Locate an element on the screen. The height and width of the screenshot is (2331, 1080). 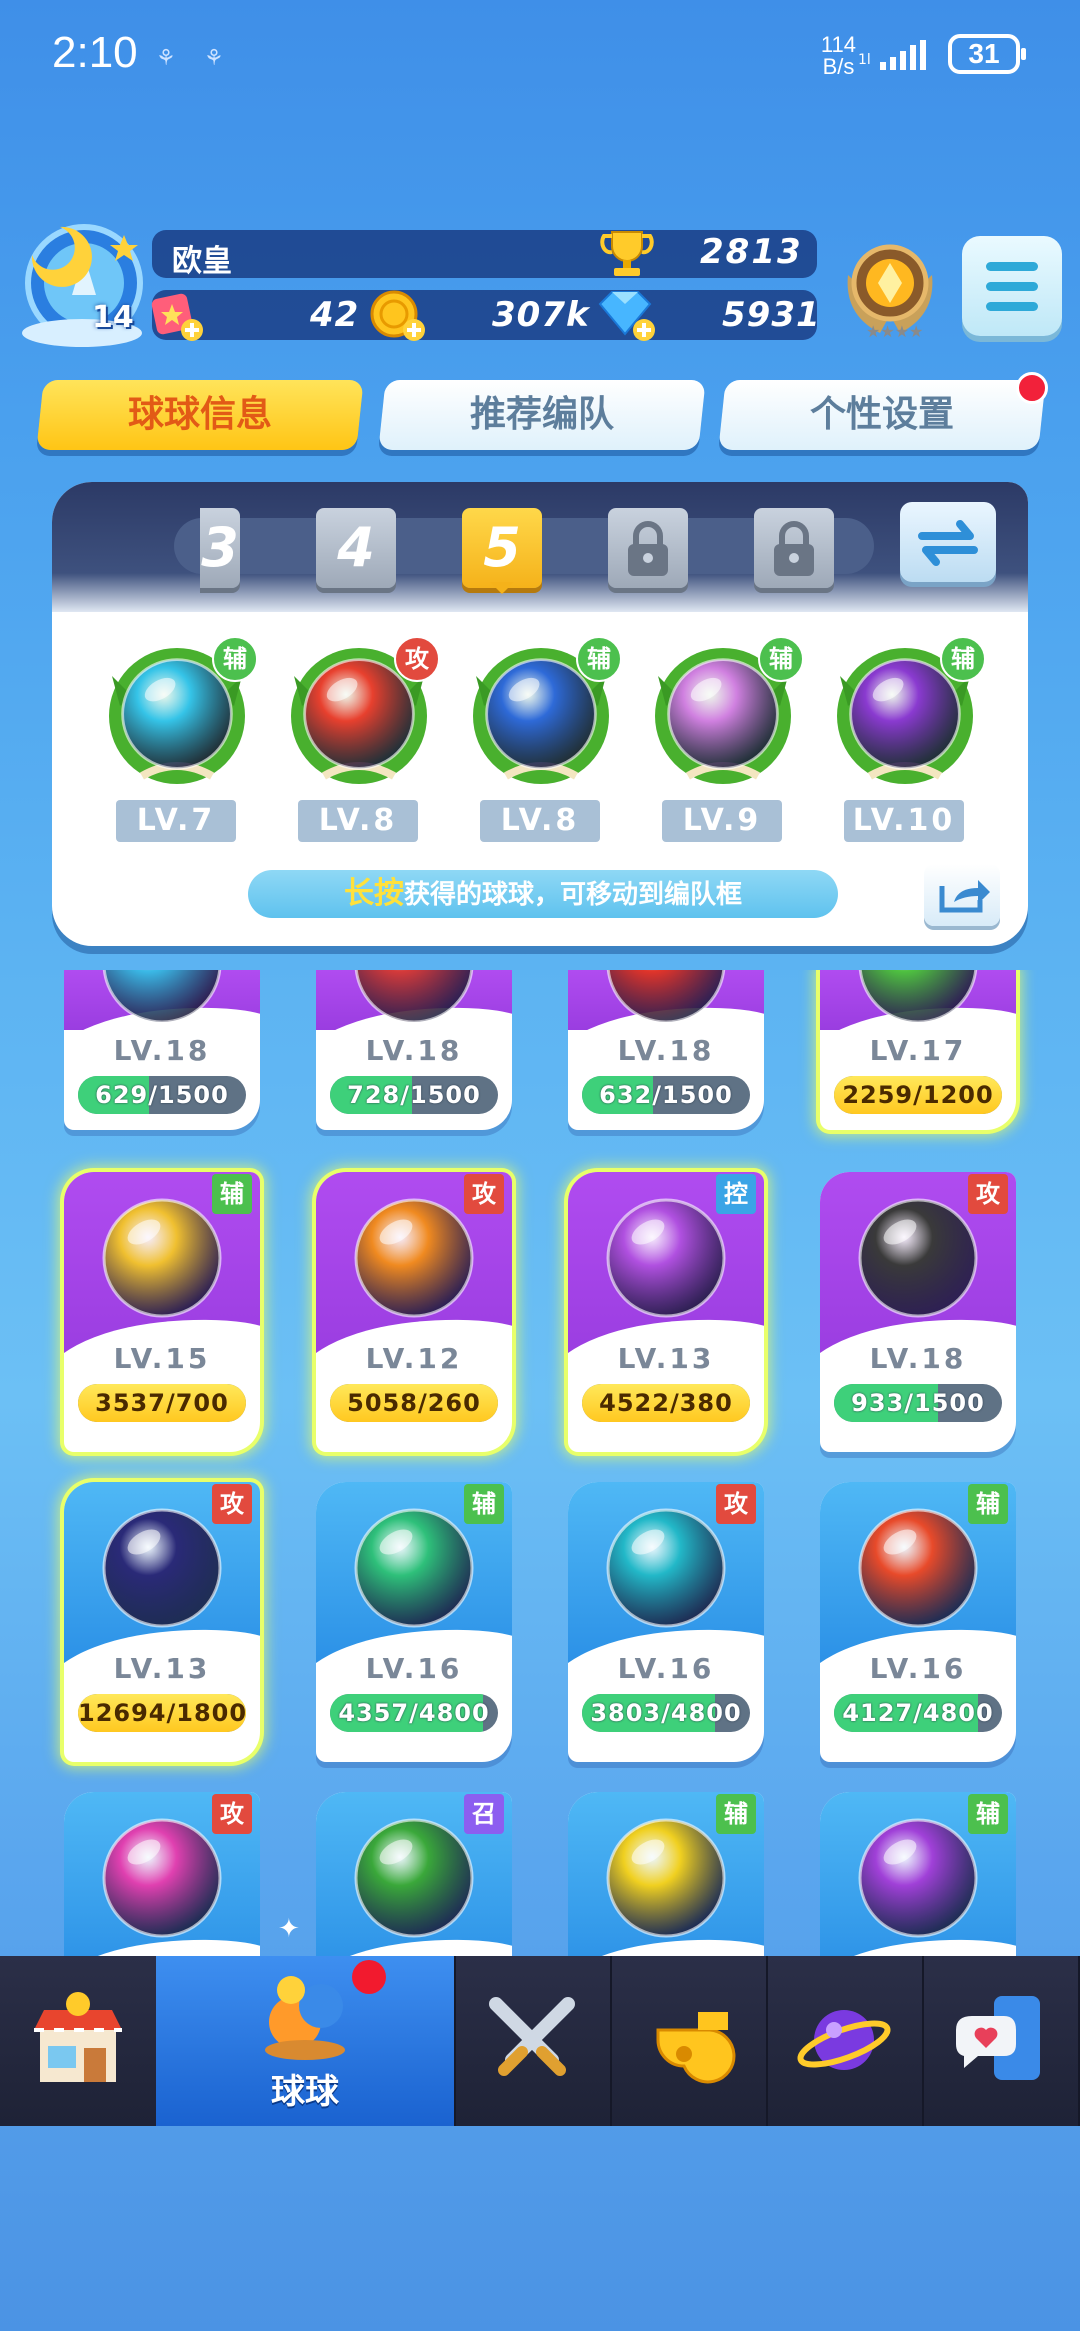
role-tag: 召 is located at coordinates (484, 1814).